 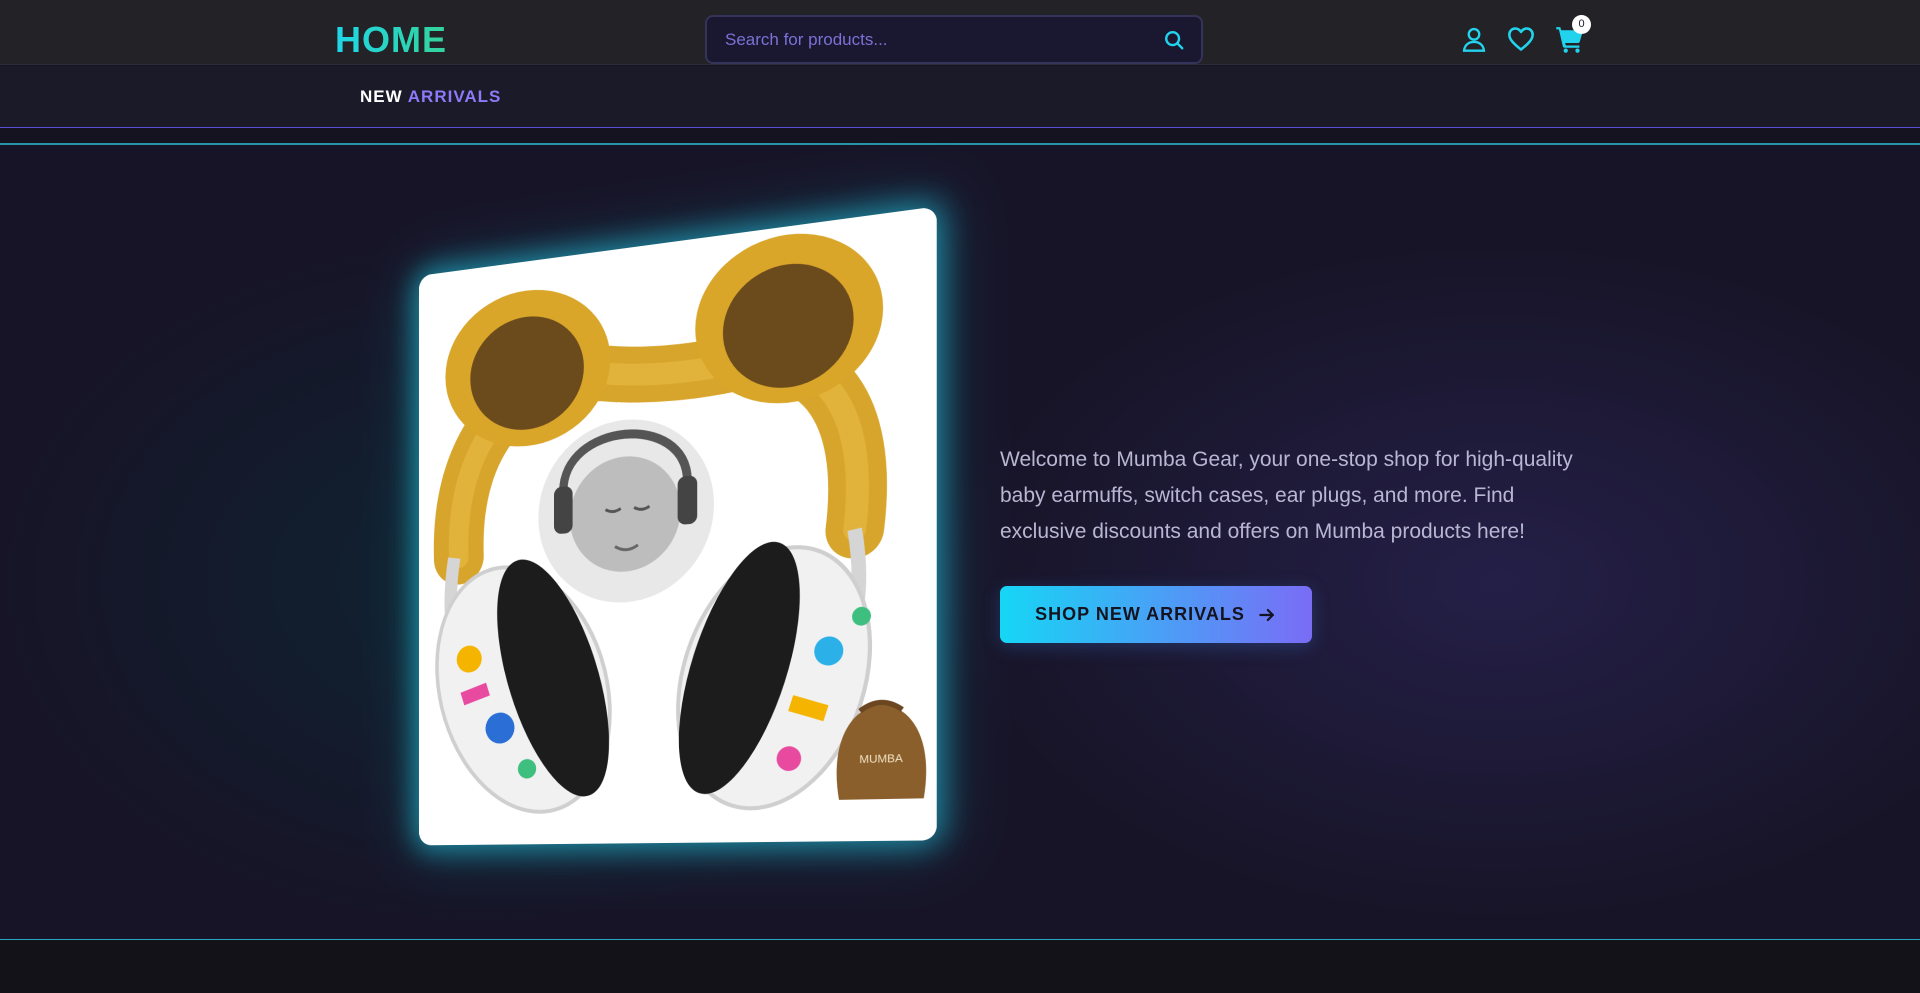 What do you see at coordinates (454, 96) in the screenshot?
I see `nav-link-new-arrivals-accent: ARRIVALS` at bounding box center [454, 96].